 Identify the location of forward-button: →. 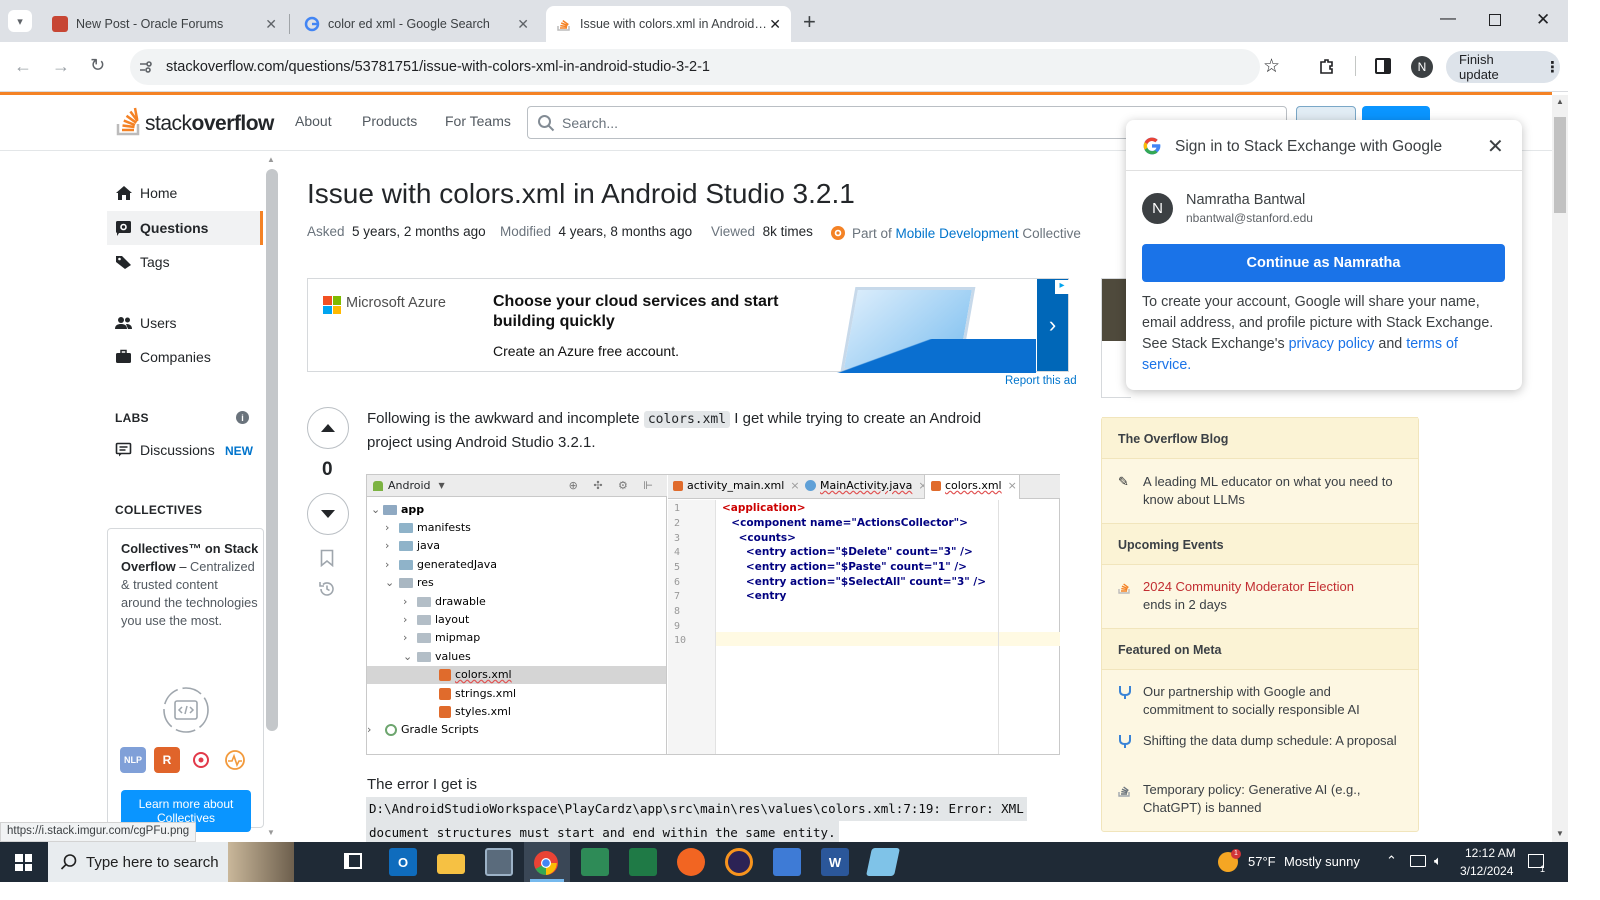
(61, 66).